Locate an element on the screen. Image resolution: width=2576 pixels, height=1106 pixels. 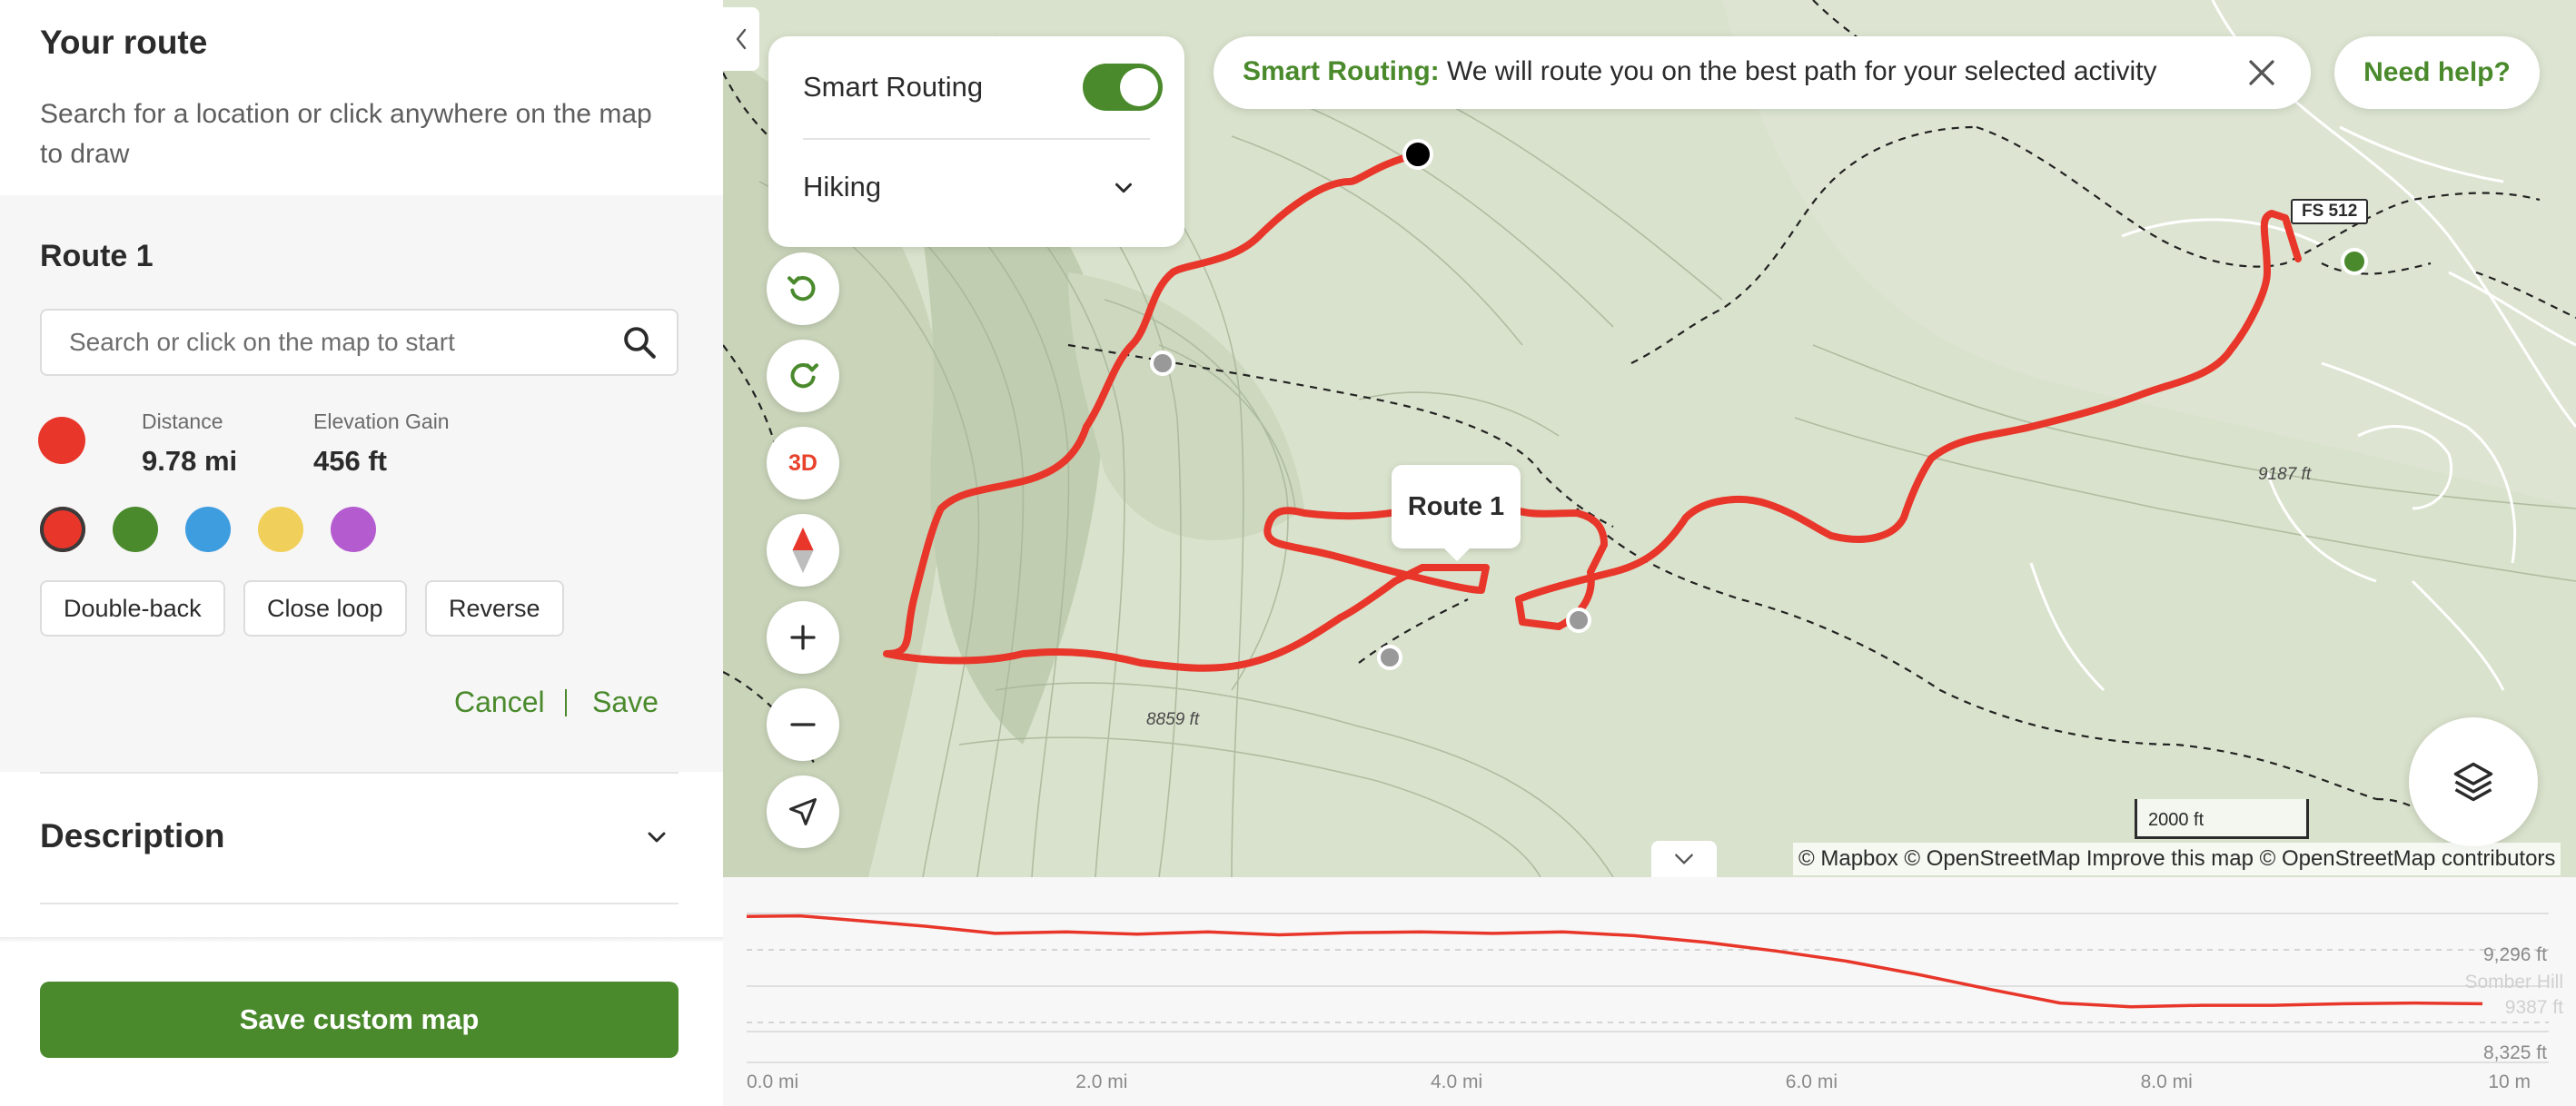
link-divider is located at coordinates (566, 703).